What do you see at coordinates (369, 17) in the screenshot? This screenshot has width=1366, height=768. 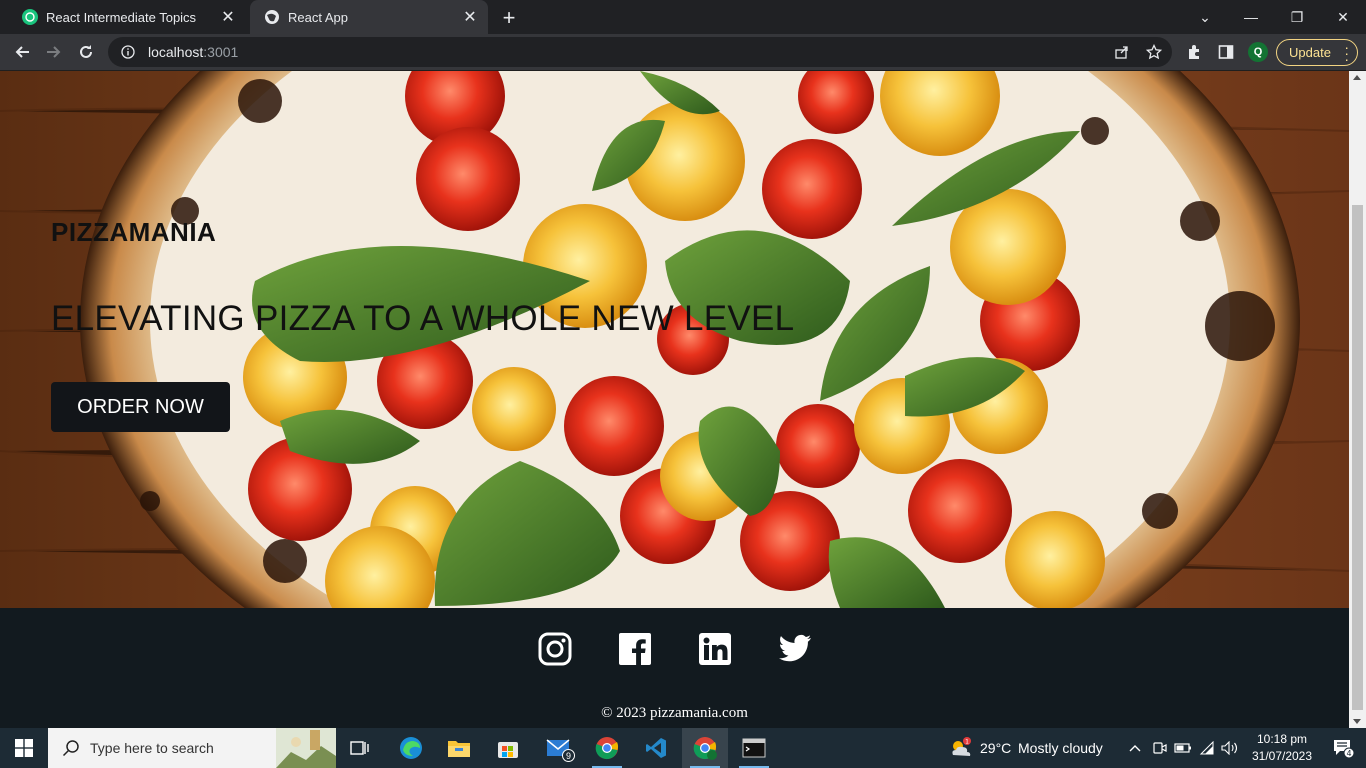 I see `tab-react-app: React App ✕` at bounding box center [369, 17].